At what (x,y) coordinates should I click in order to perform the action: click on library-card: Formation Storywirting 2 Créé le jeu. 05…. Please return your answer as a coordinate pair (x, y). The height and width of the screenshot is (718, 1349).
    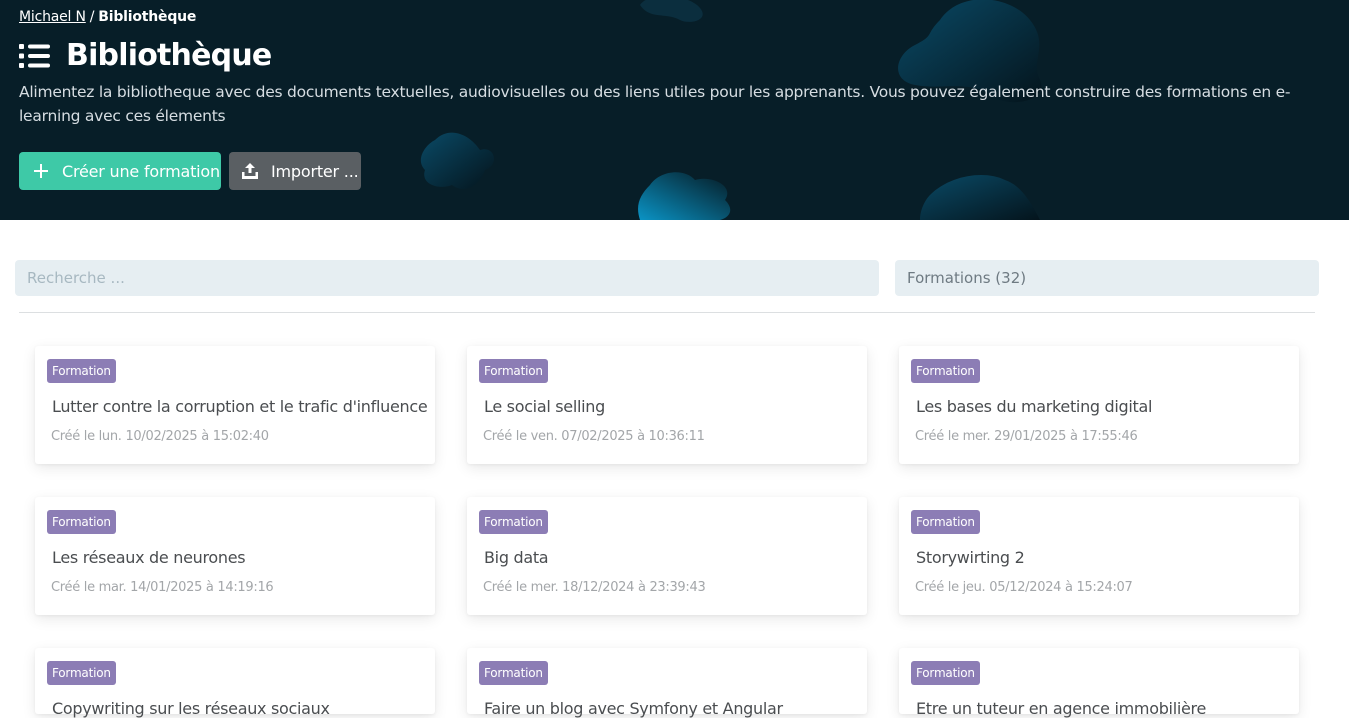
    Looking at the image, I should click on (1099, 556).